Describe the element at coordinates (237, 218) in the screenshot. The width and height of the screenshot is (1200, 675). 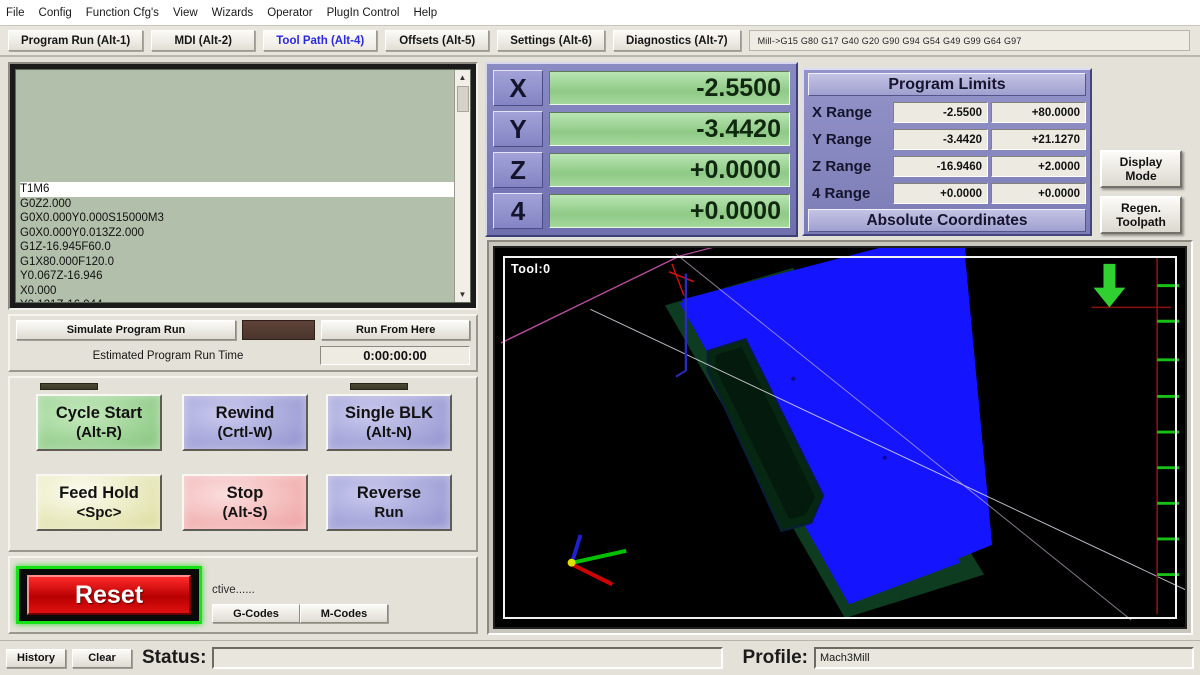
I see `gcode-line: G0X0.000Y0.000S15000M3` at that location.